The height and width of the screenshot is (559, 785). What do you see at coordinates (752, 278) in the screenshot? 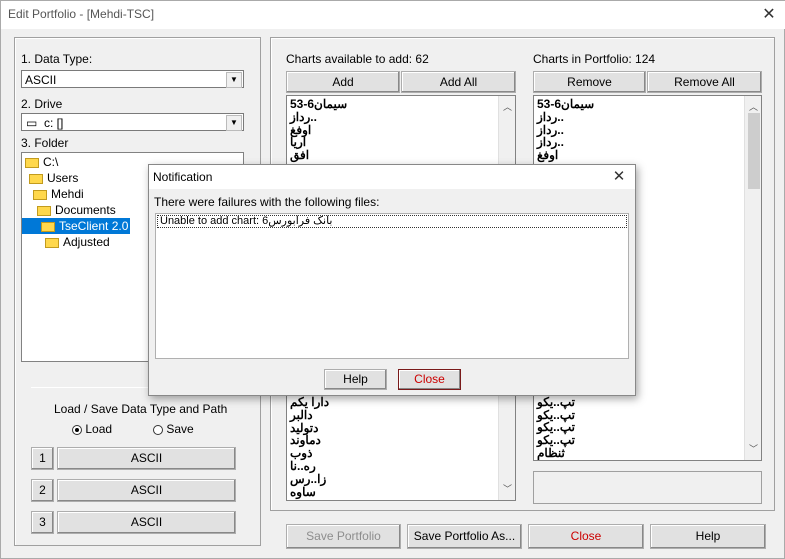
I see `portfolio-scrollbar: ︿ ﹀` at bounding box center [752, 278].